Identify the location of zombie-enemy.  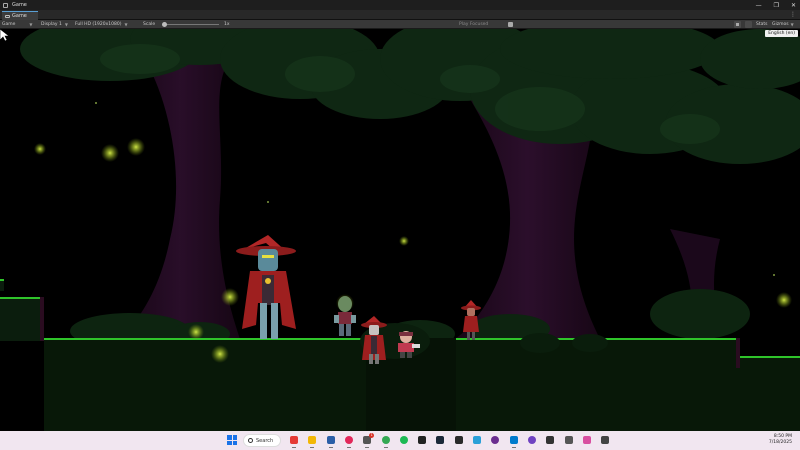
(345, 315).